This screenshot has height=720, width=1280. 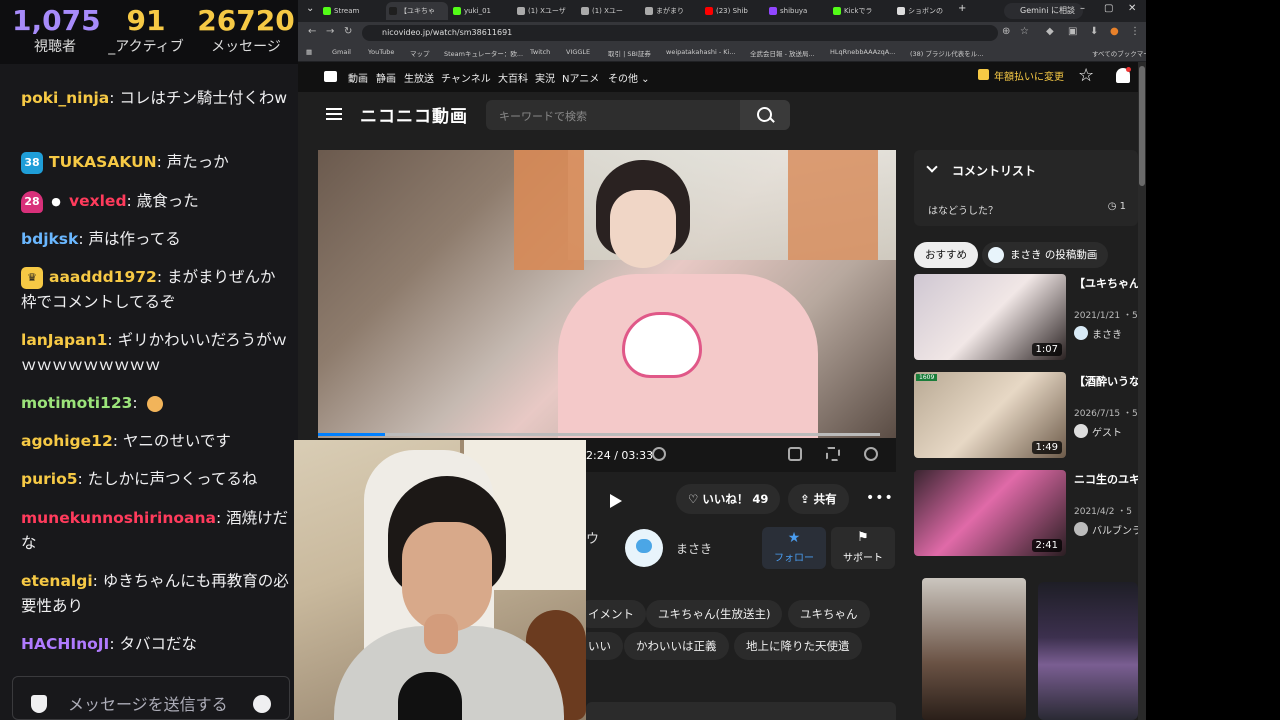 What do you see at coordinates (733, 11) in the screenshot?
I see `browser-tab: (23) Shib` at bounding box center [733, 11].